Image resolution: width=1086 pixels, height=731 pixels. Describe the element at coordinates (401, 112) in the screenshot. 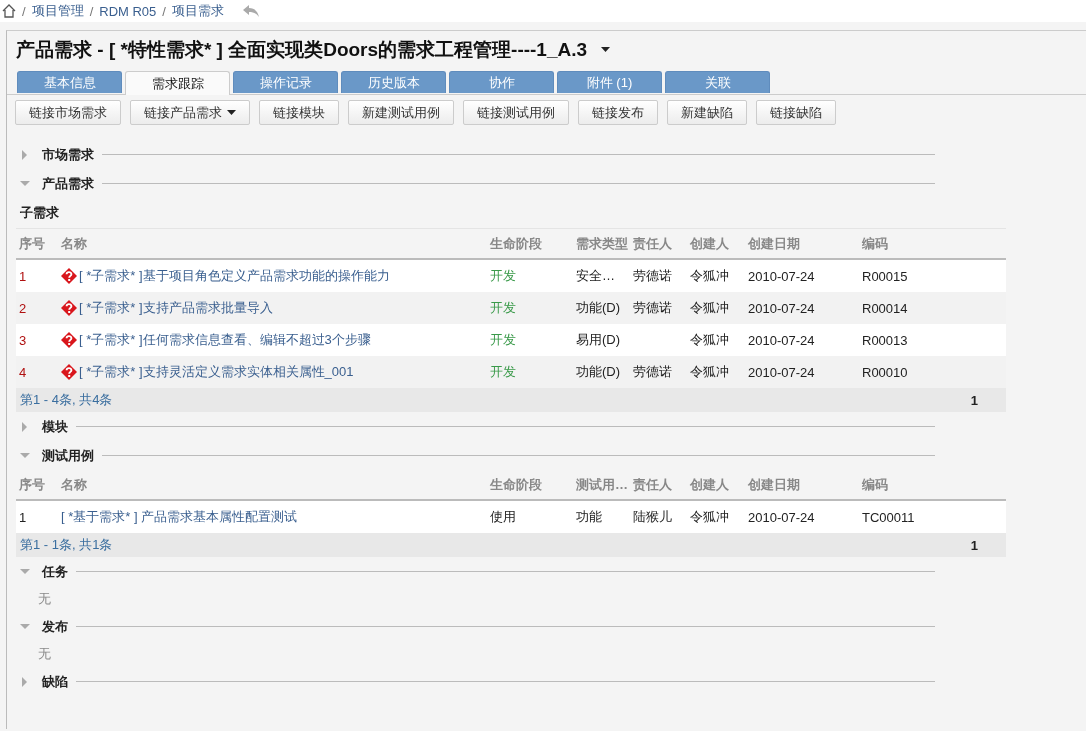

I see `action-button: 新建测试用例` at that location.